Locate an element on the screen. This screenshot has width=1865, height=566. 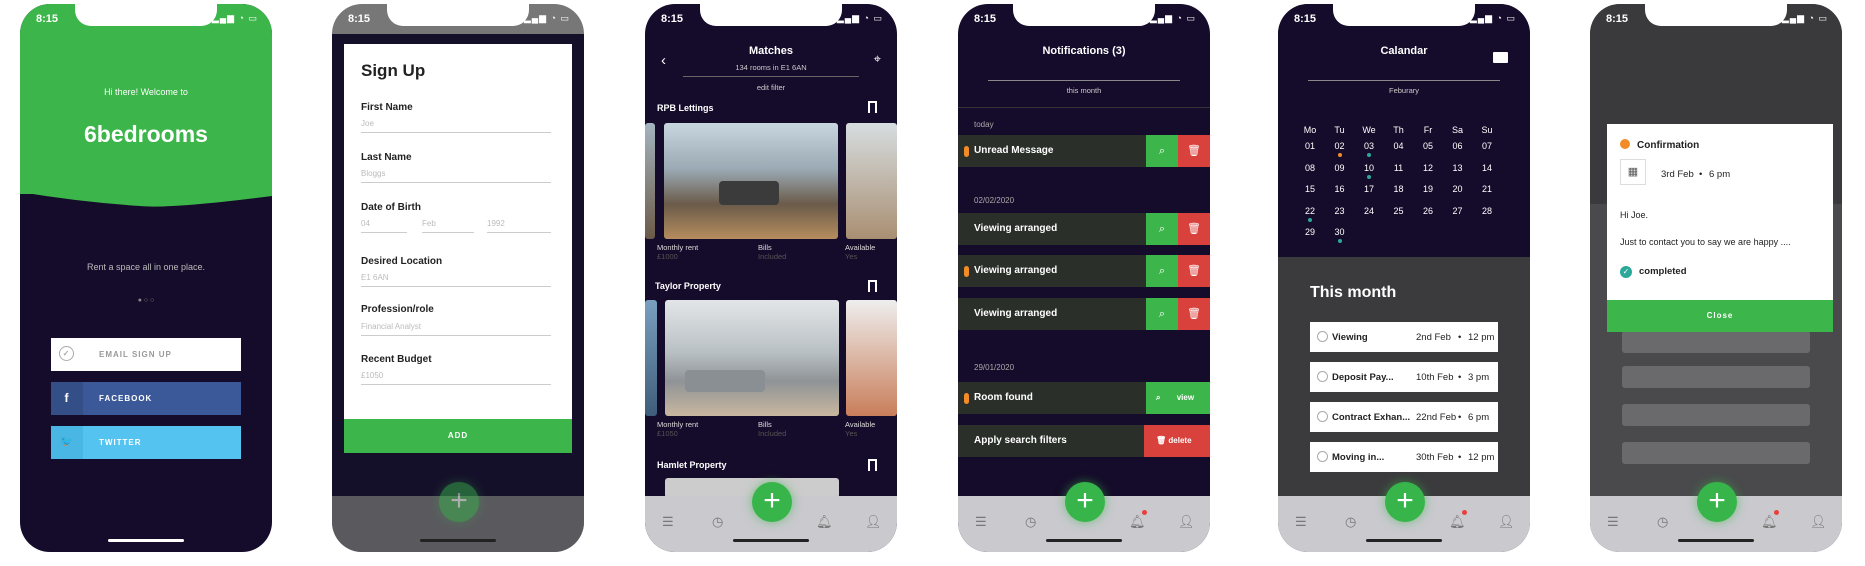
mail-icon is located at coordinates (1500, 57).